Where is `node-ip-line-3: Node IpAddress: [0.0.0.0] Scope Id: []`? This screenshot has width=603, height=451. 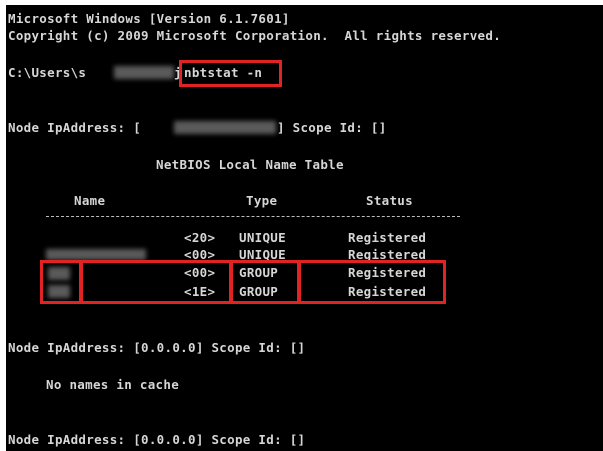 node-ip-line-3: Node IpAddress: [0.0.0.0] Scope Id: [] is located at coordinates (157, 439).